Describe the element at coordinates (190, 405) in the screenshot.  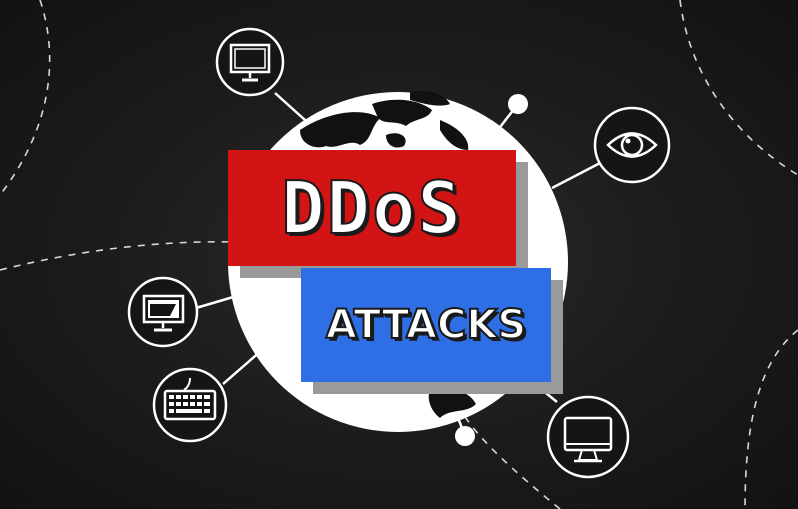
I see `keyboard-icon` at that location.